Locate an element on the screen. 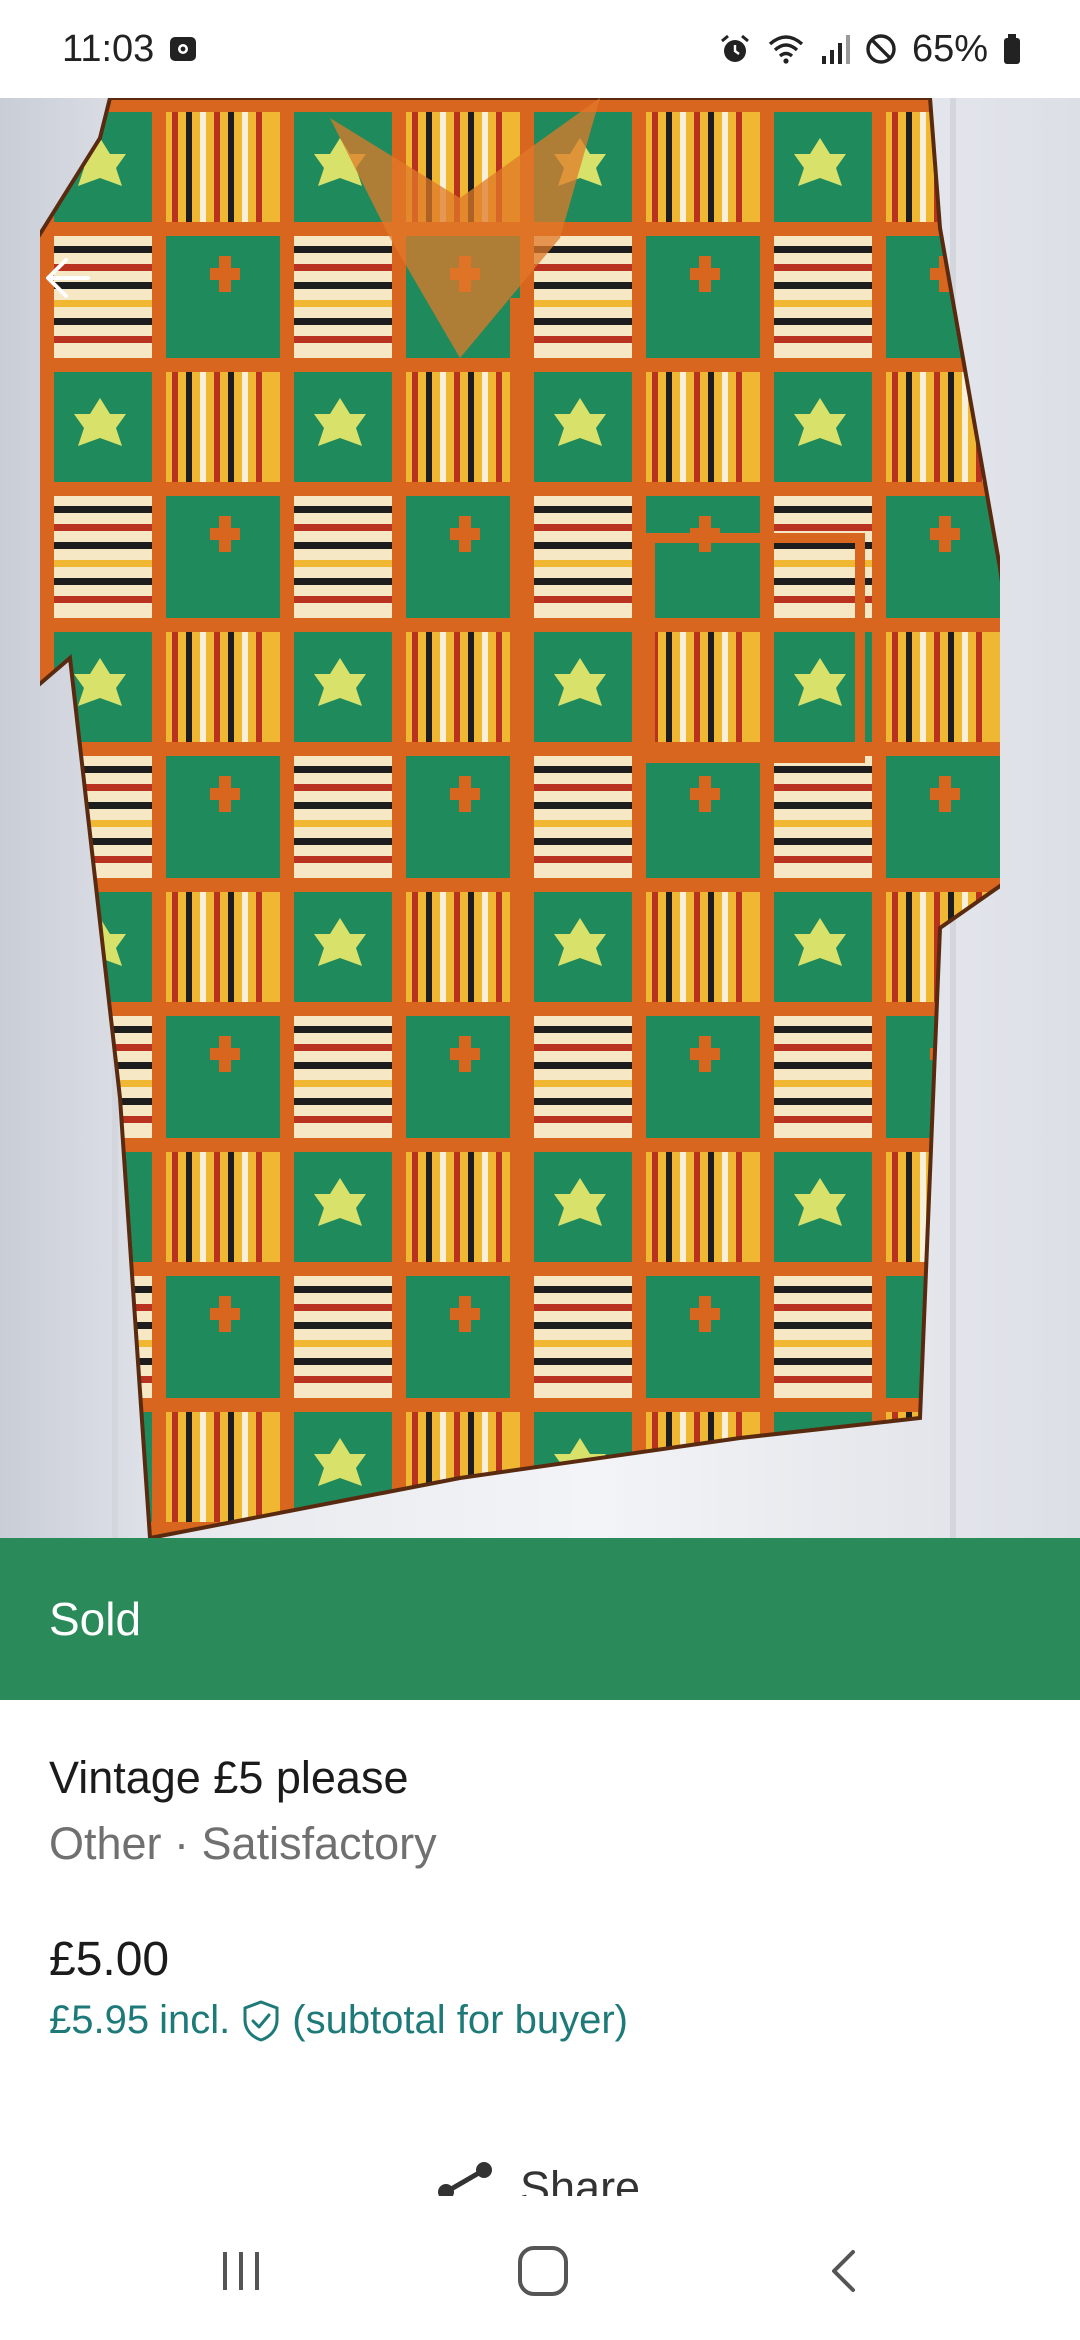 The image size is (1080, 2340). share-icon is located at coordinates (465, 2179).